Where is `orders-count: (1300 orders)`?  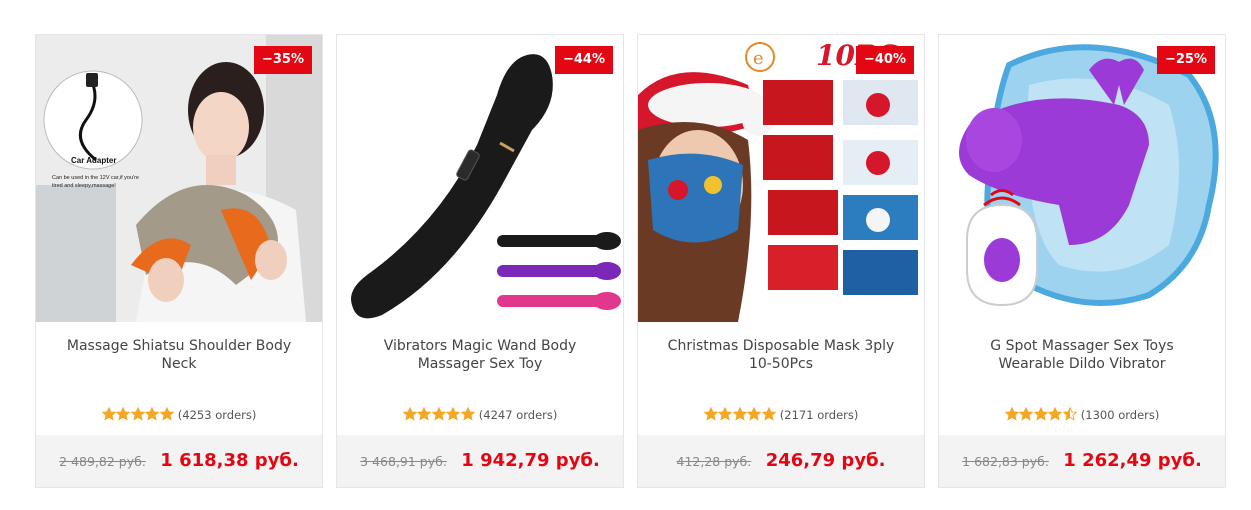
orders-count: (1300 orders) is located at coordinates (1120, 415).